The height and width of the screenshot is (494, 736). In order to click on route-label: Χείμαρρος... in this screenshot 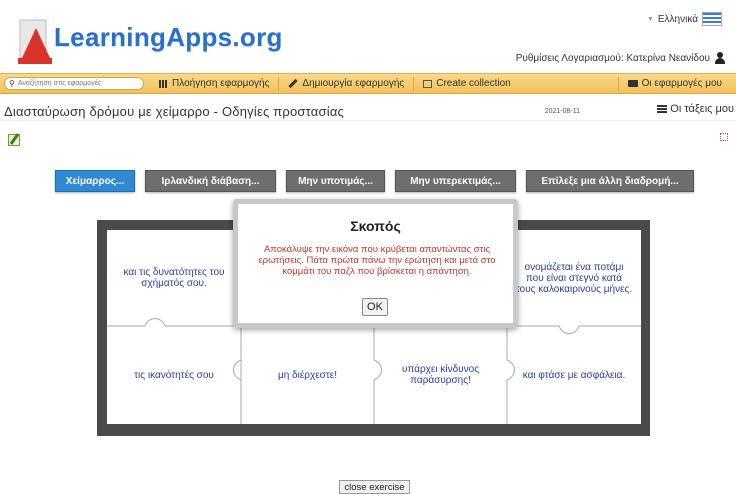, I will do `click(95, 181)`.